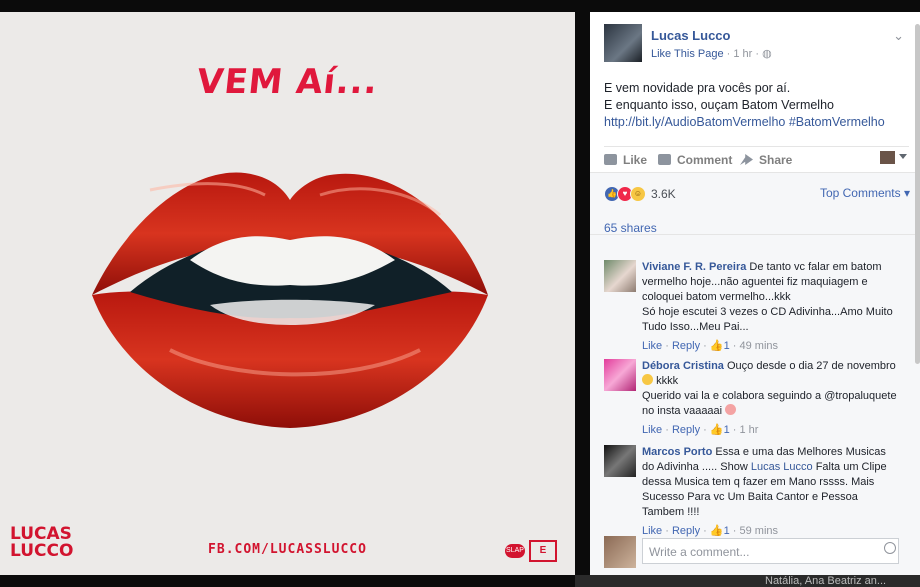  What do you see at coordinates (694, 267) in the screenshot?
I see `commenter-name: Viviane F. R. Pereira` at bounding box center [694, 267].